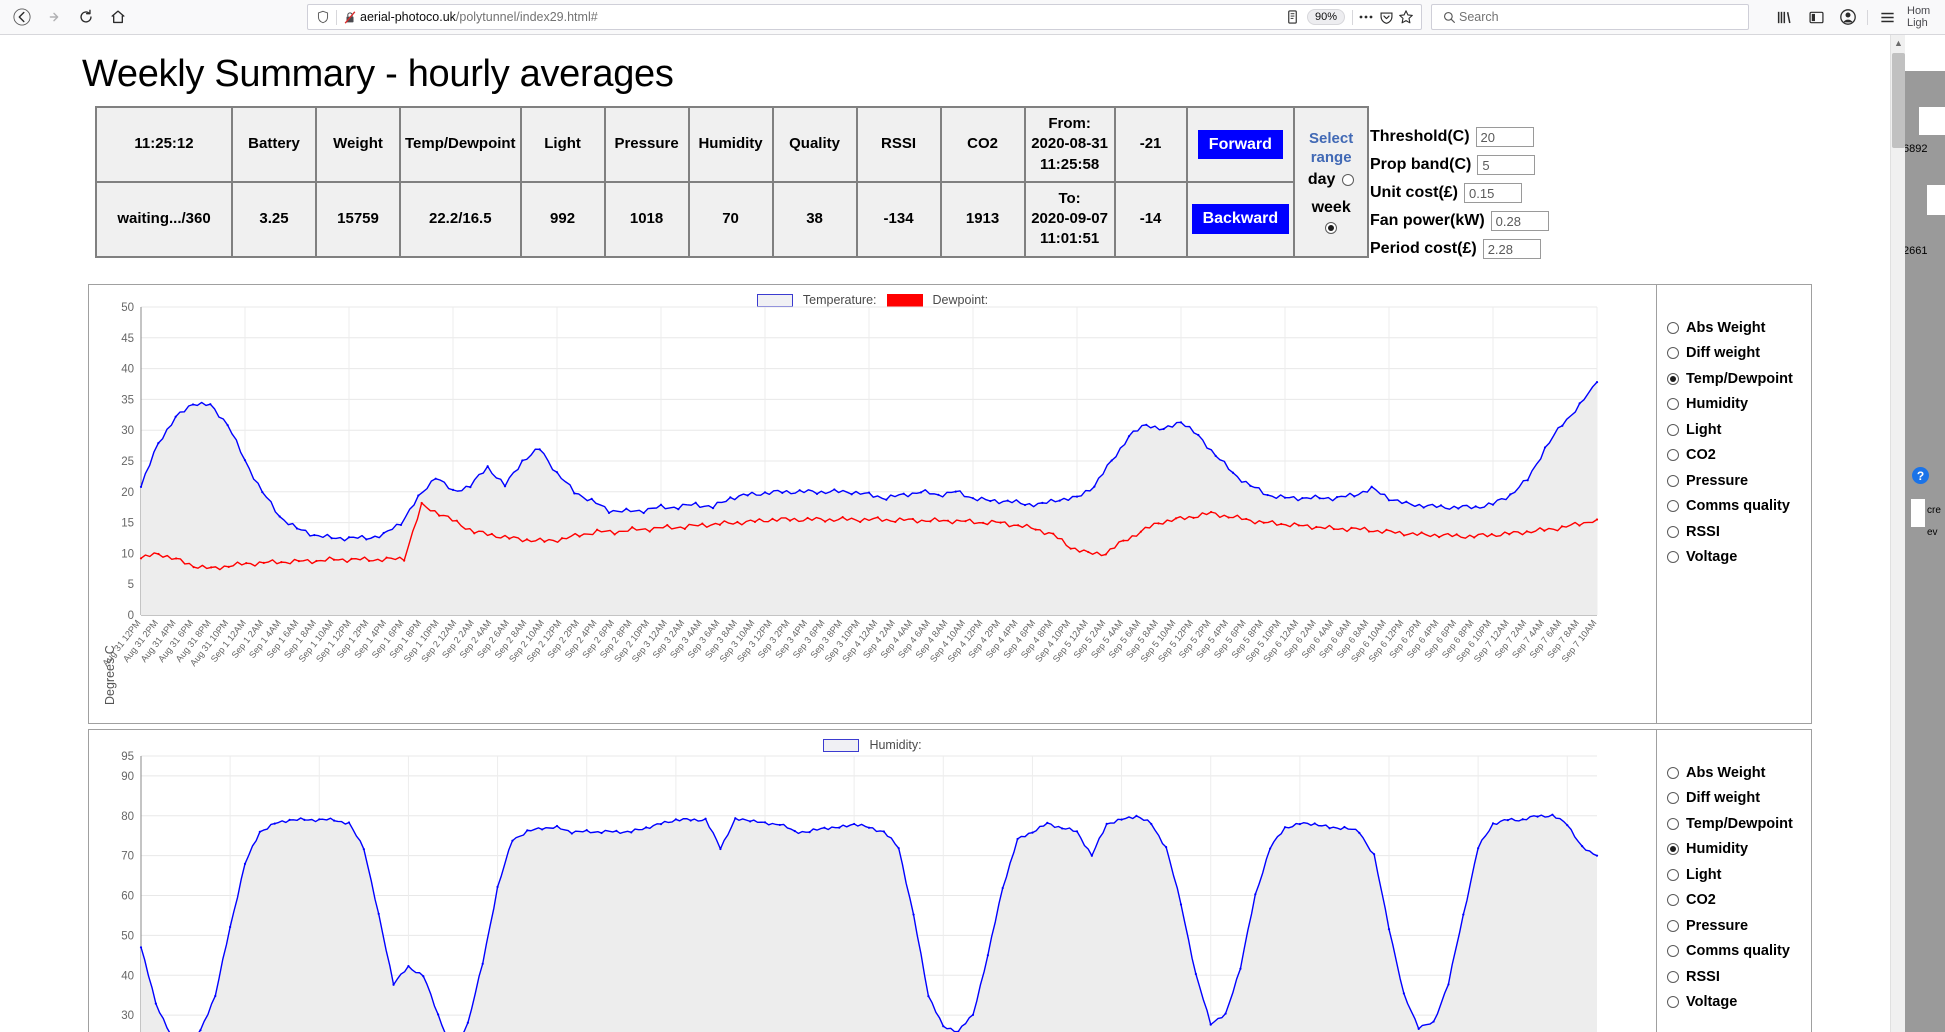 The height and width of the screenshot is (1032, 1945). What do you see at coordinates (1673, 378) in the screenshot?
I see `radio-temp-dewpoint-icon` at bounding box center [1673, 378].